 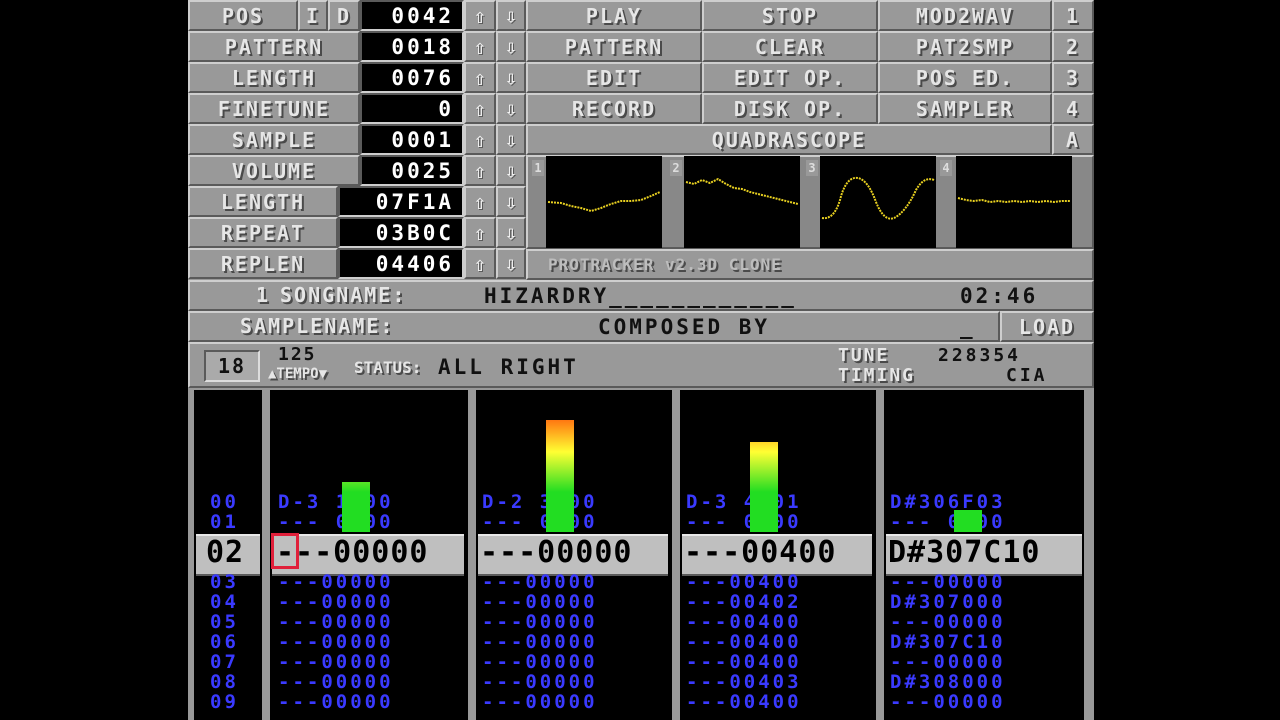 What do you see at coordinates (224, 702) in the screenshot?
I see `row-number: 09` at bounding box center [224, 702].